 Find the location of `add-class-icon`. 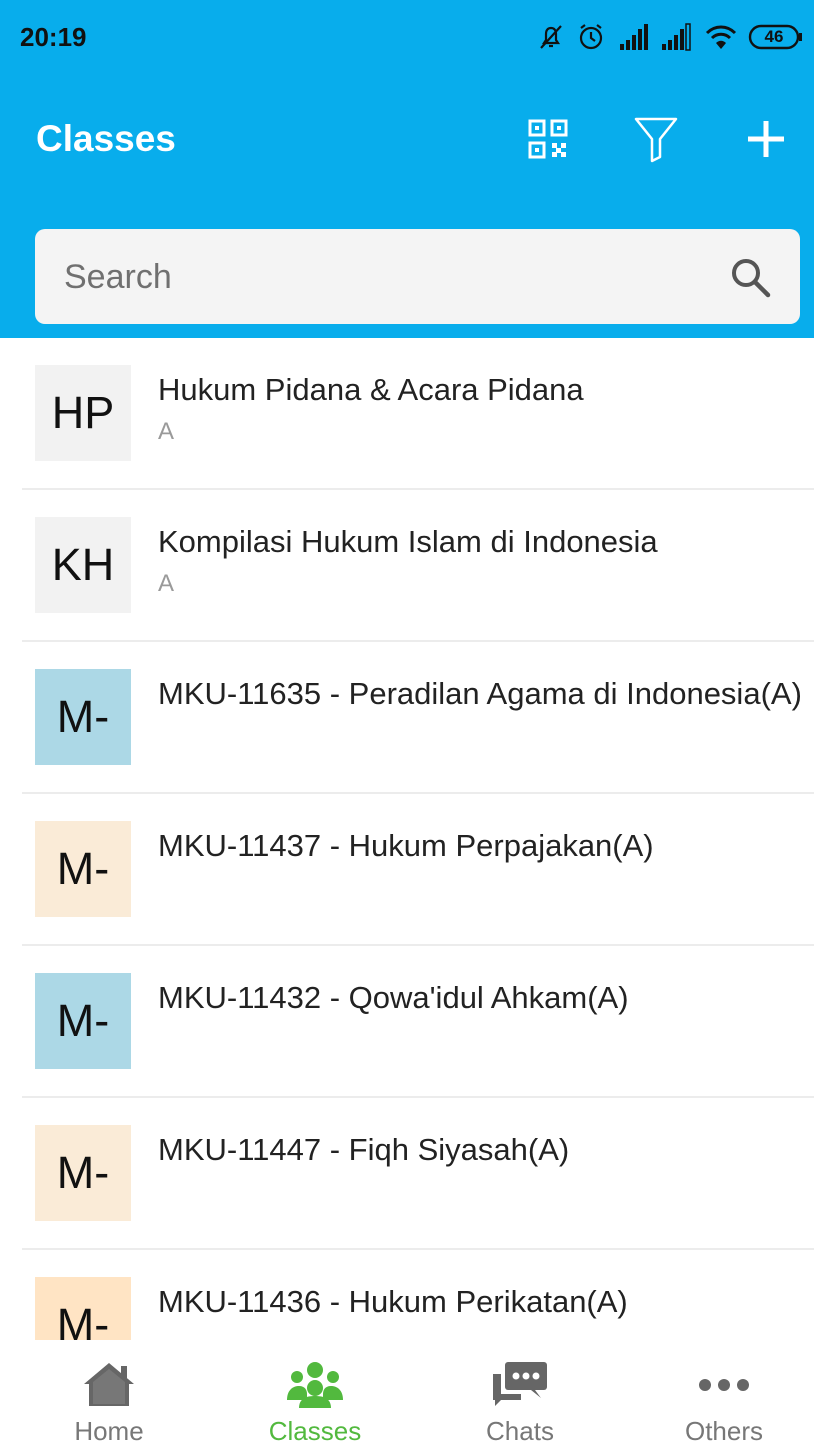

add-class-icon is located at coordinates (766, 139).